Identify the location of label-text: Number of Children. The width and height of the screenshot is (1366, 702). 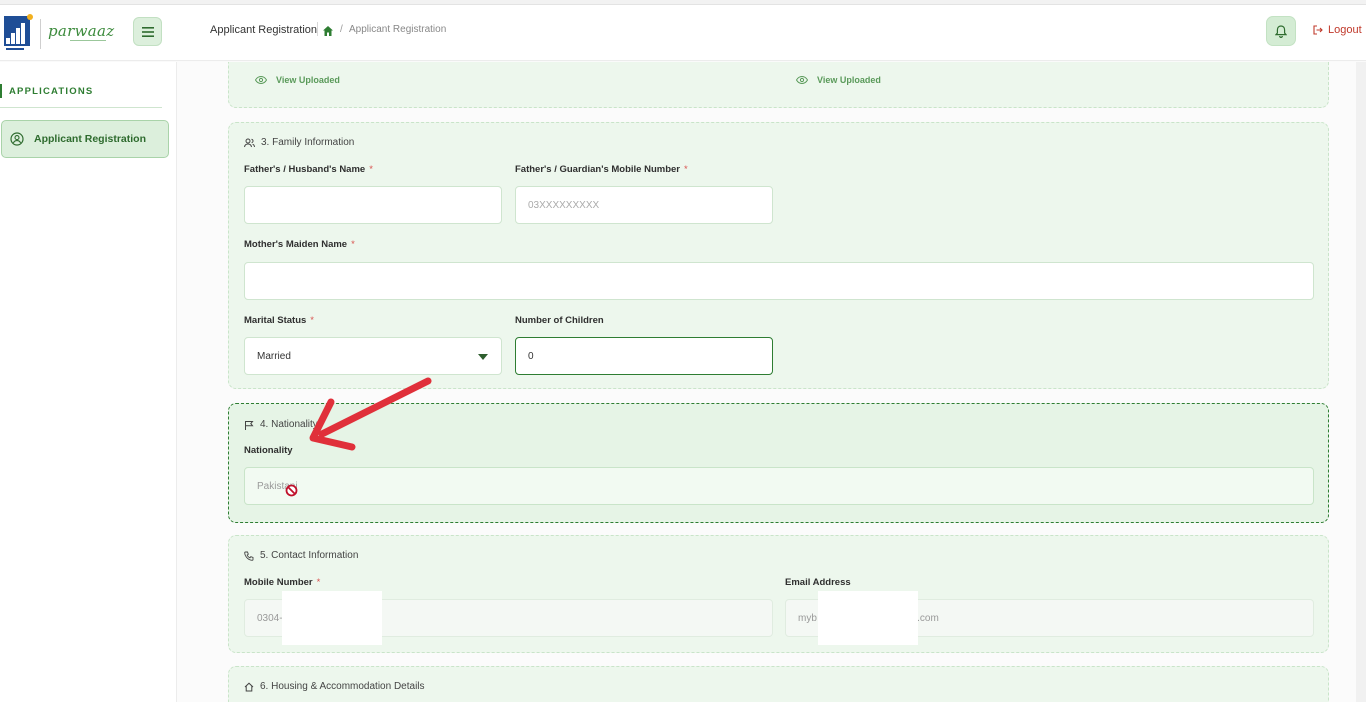
(559, 320).